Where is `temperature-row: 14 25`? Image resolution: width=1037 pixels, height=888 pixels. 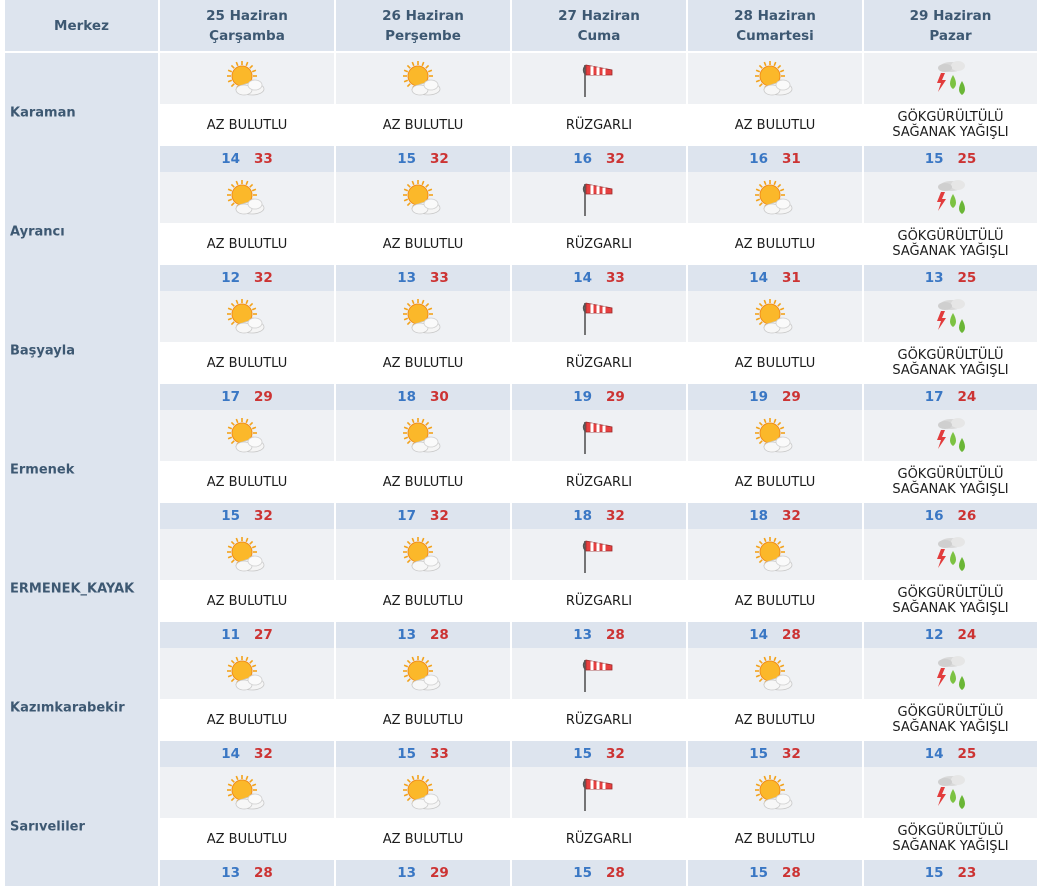 temperature-row: 14 25 is located at coordinates (950, 754).